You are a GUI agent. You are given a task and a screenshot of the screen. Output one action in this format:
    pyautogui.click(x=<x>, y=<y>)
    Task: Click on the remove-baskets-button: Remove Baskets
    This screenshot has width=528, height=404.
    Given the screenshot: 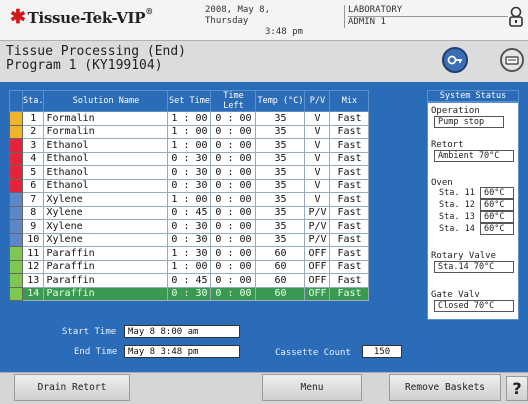 What is the action you would take?
    pyautogui.click(x=445, y=387)
    